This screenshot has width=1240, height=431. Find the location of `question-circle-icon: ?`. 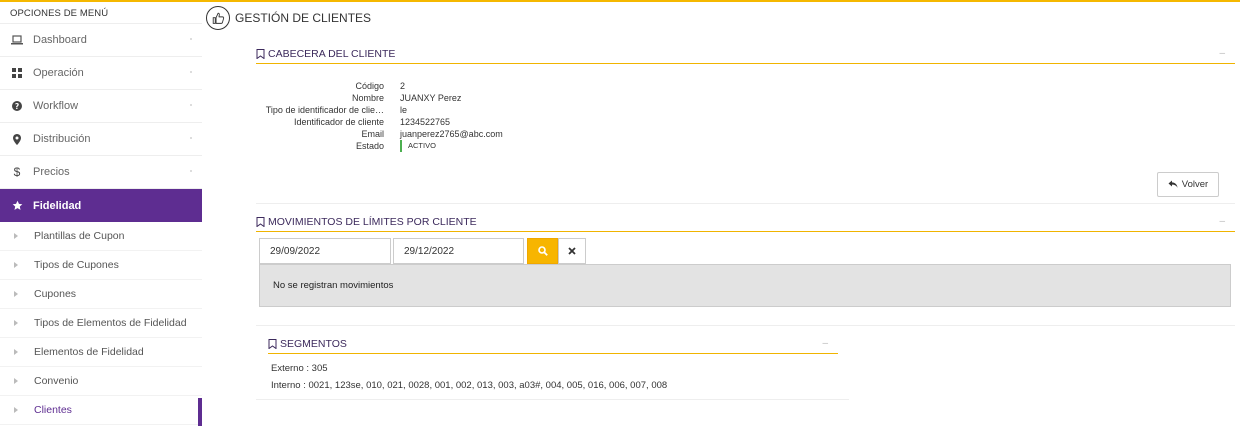

question-circle-icon: ? is located at coordinates (17, 106).